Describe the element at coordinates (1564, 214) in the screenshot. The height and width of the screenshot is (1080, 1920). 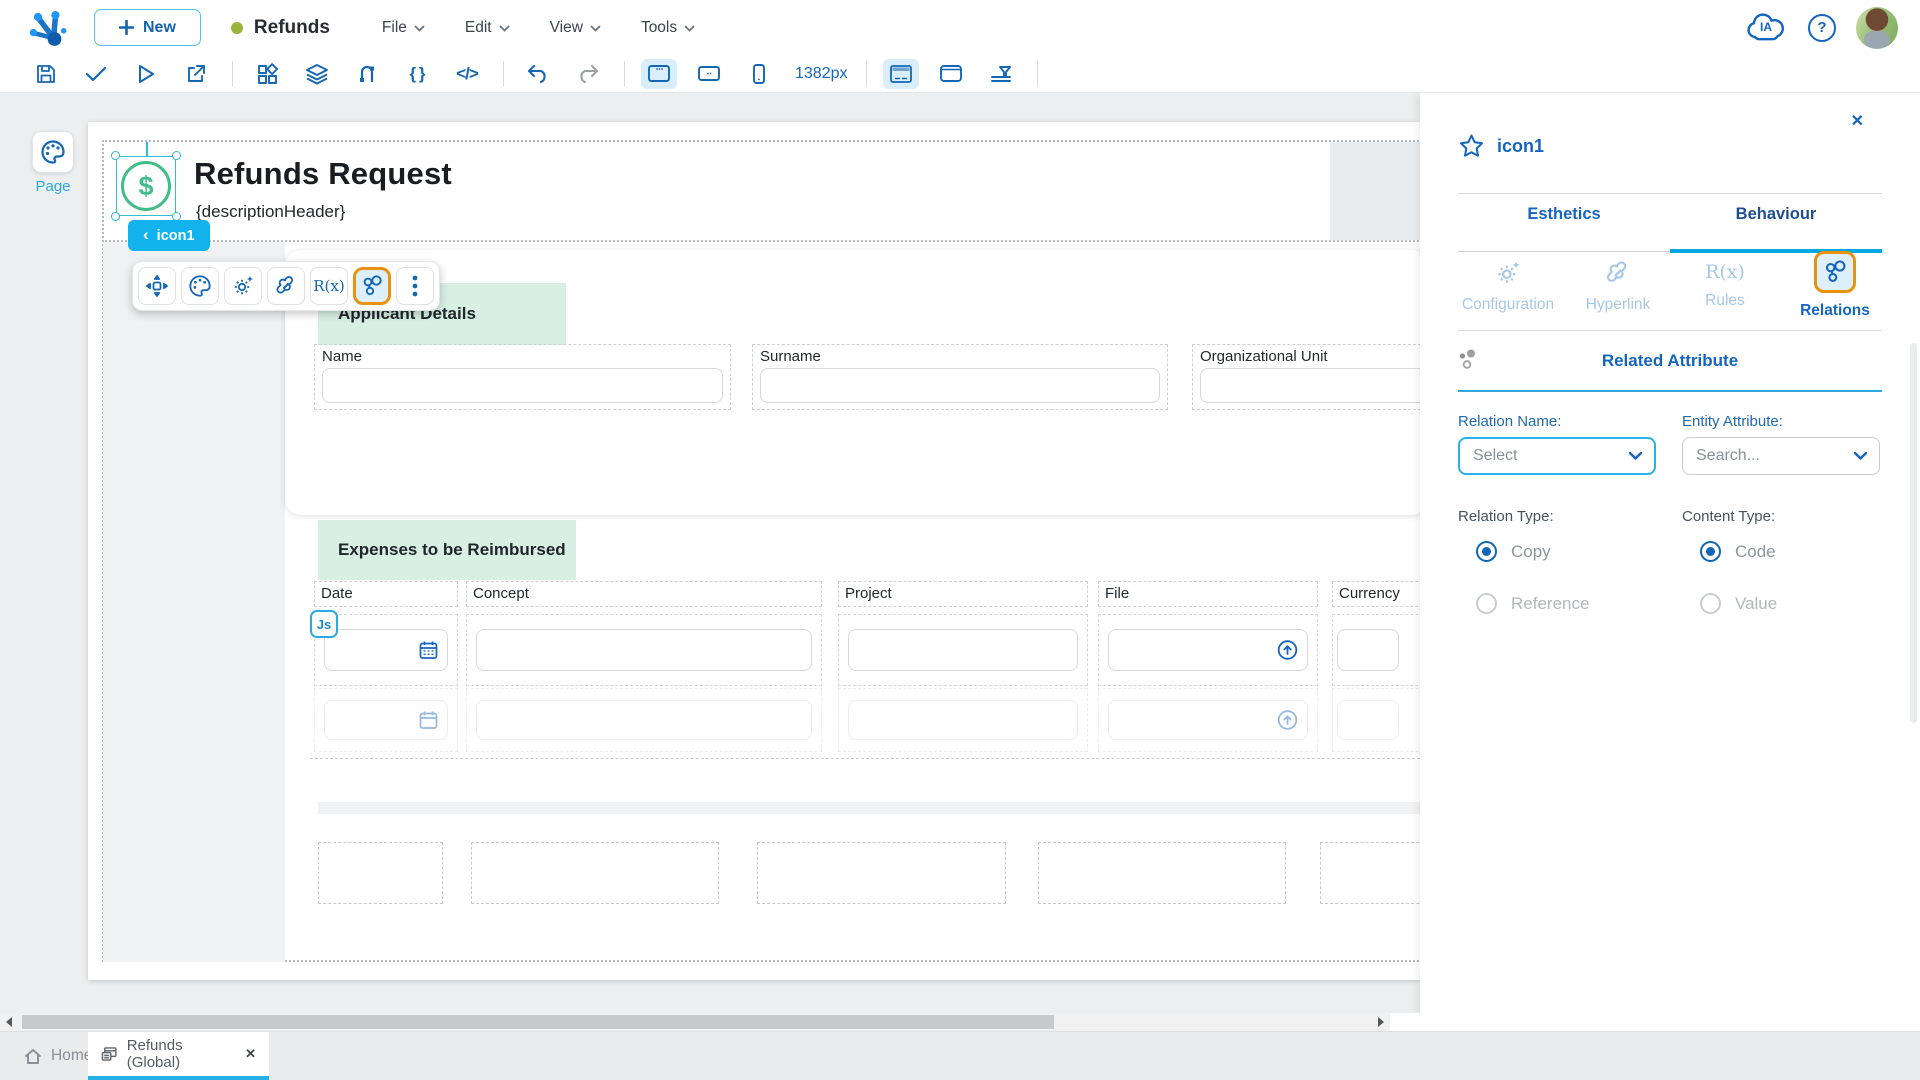
I see `tab-esthetics: Esthetics` at that location.